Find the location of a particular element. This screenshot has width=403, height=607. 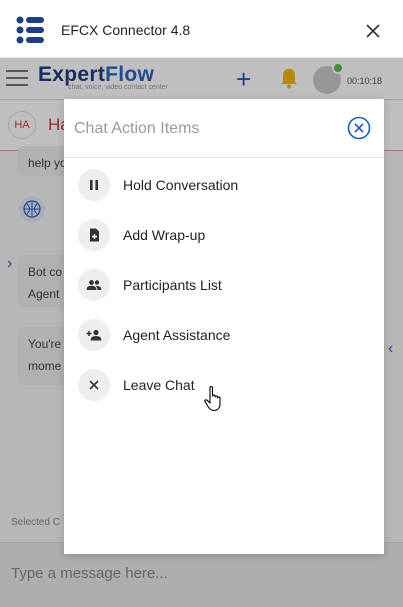

action-label: Participants List is located at coordinates (172, 285).